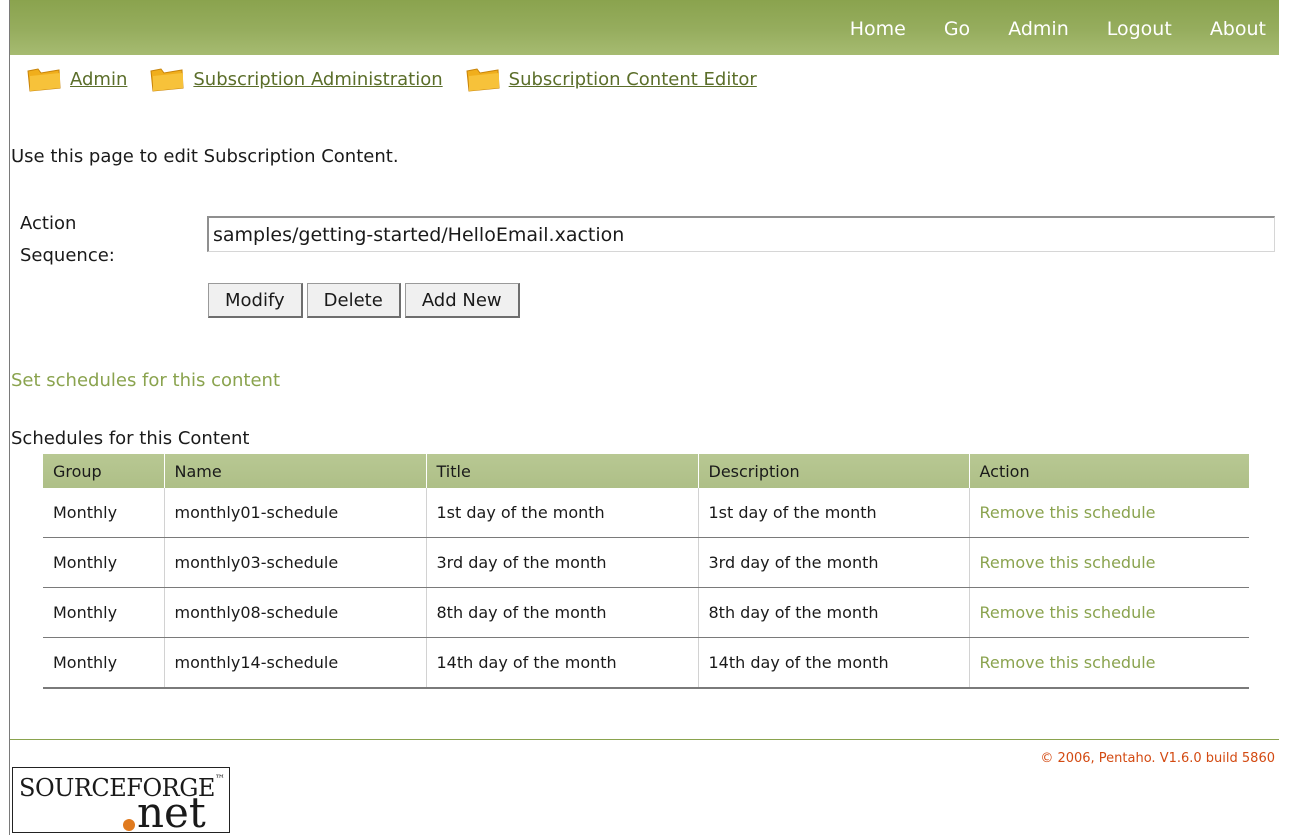 This screenshot has width=1289, height=837. I want to click on sourceforge-logo: SOURCEFORGE™ net, so click(121, 802).